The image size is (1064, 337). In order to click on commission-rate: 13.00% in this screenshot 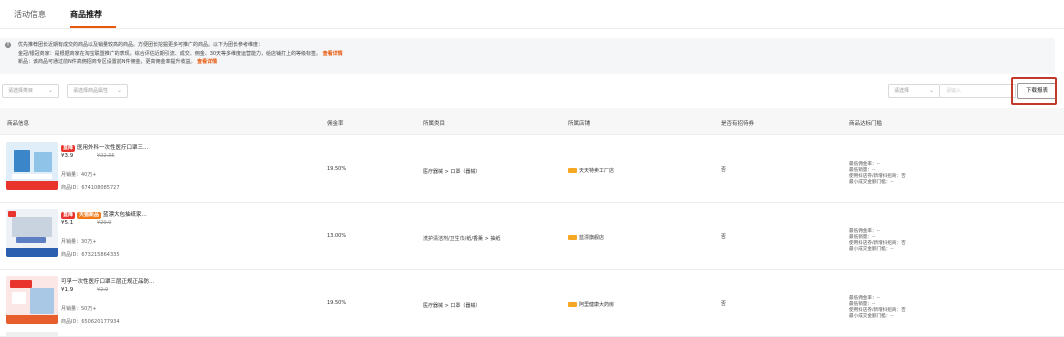, I will do `click(337, 236)`.